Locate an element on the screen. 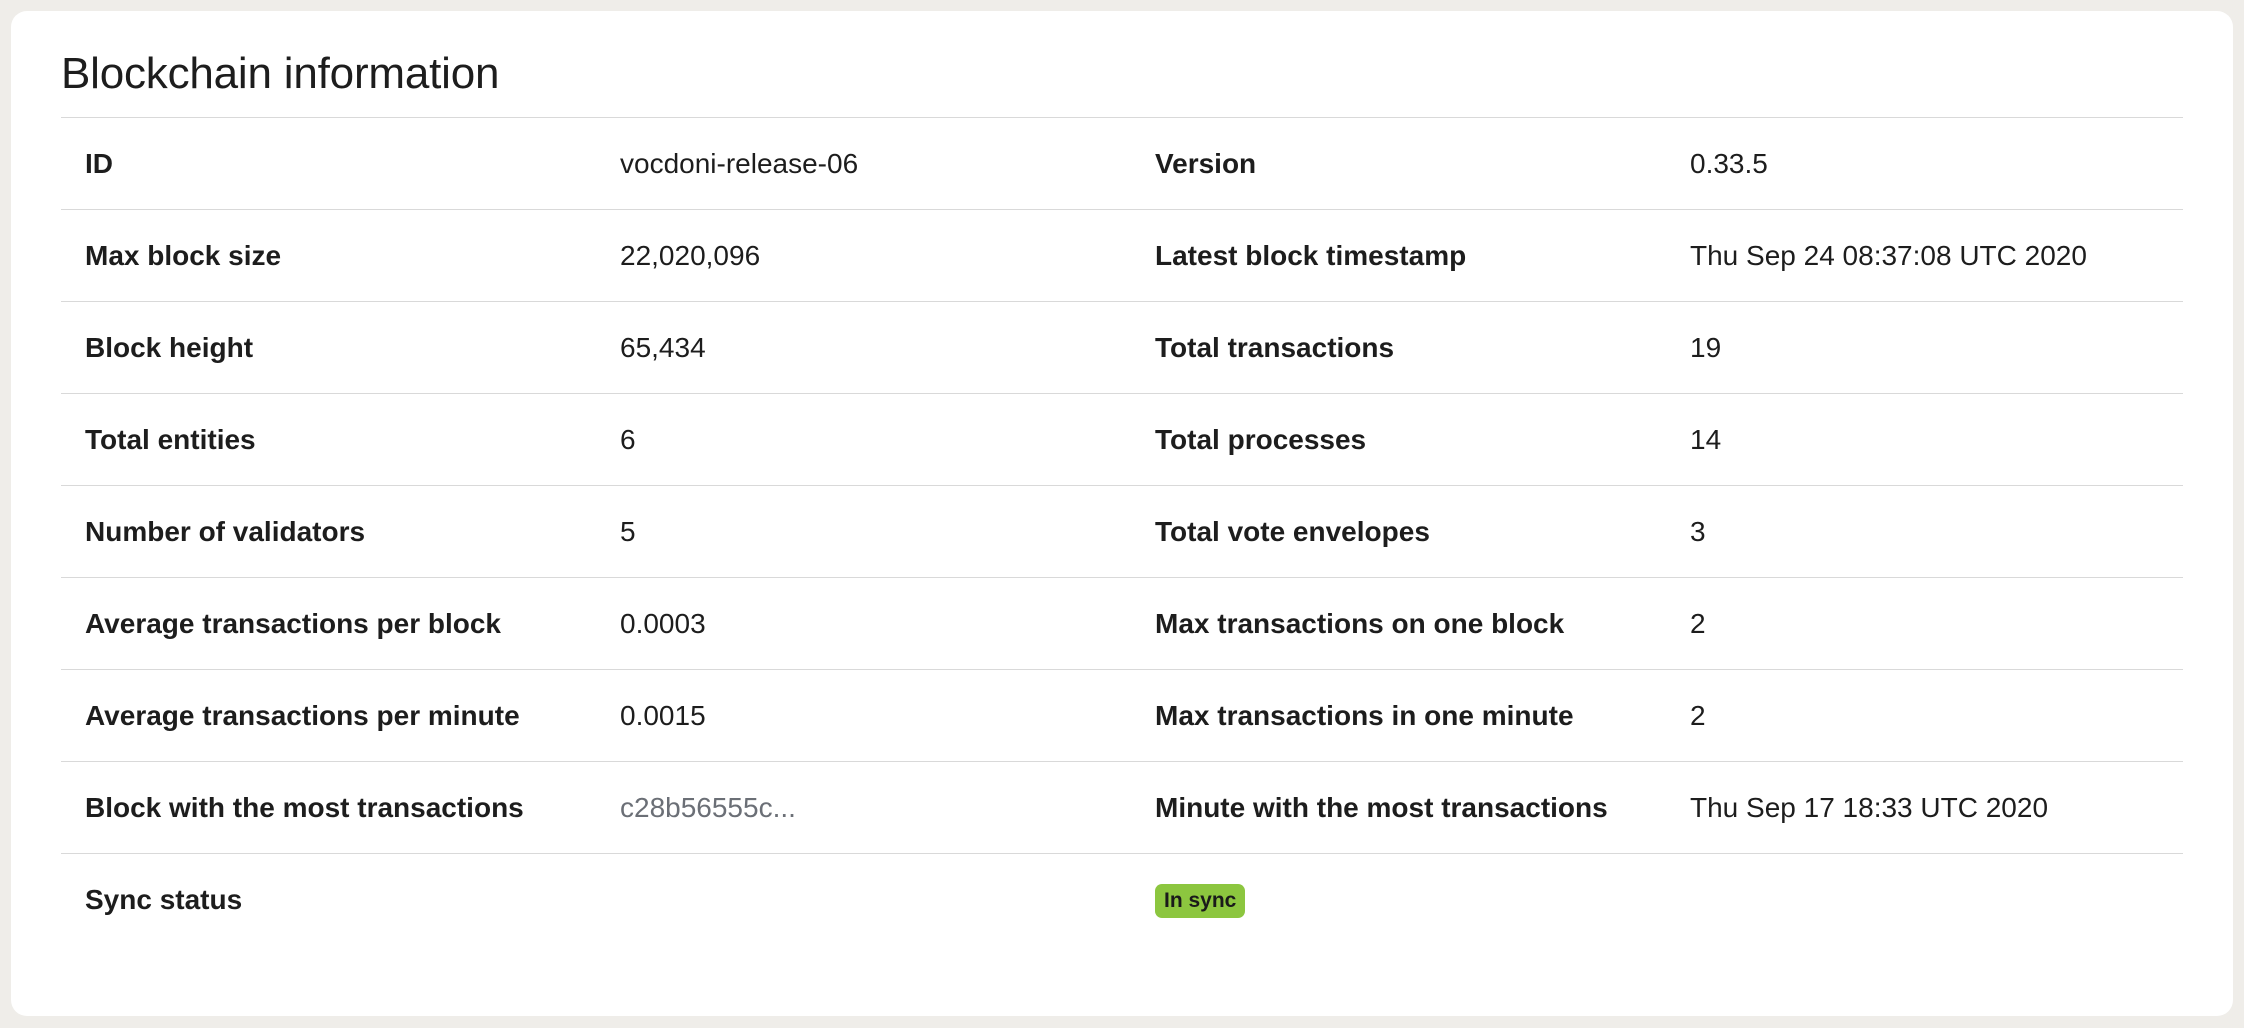 This screenshot has width=2244, height=1028. total-vote-envelopes-label: Total vote envelopes is located at coordinates (1398, 531).